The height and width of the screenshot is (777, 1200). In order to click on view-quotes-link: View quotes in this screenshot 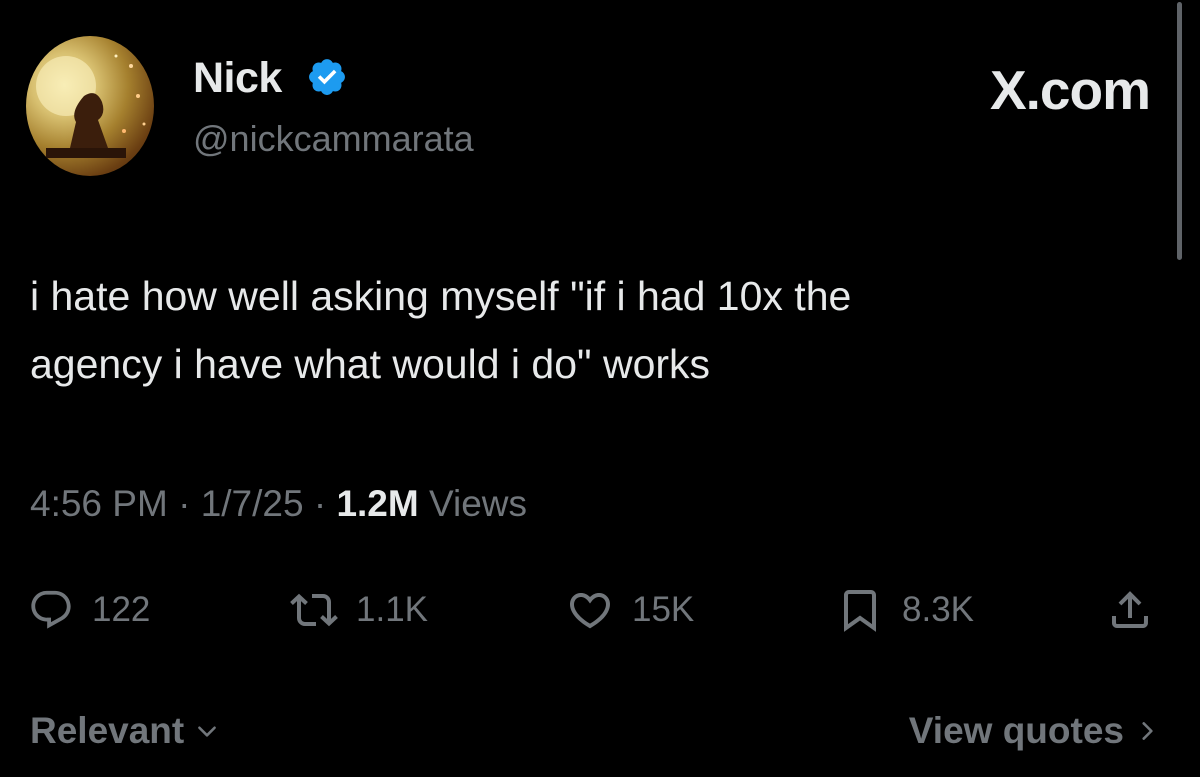, I will do `click(1034, 731)`.